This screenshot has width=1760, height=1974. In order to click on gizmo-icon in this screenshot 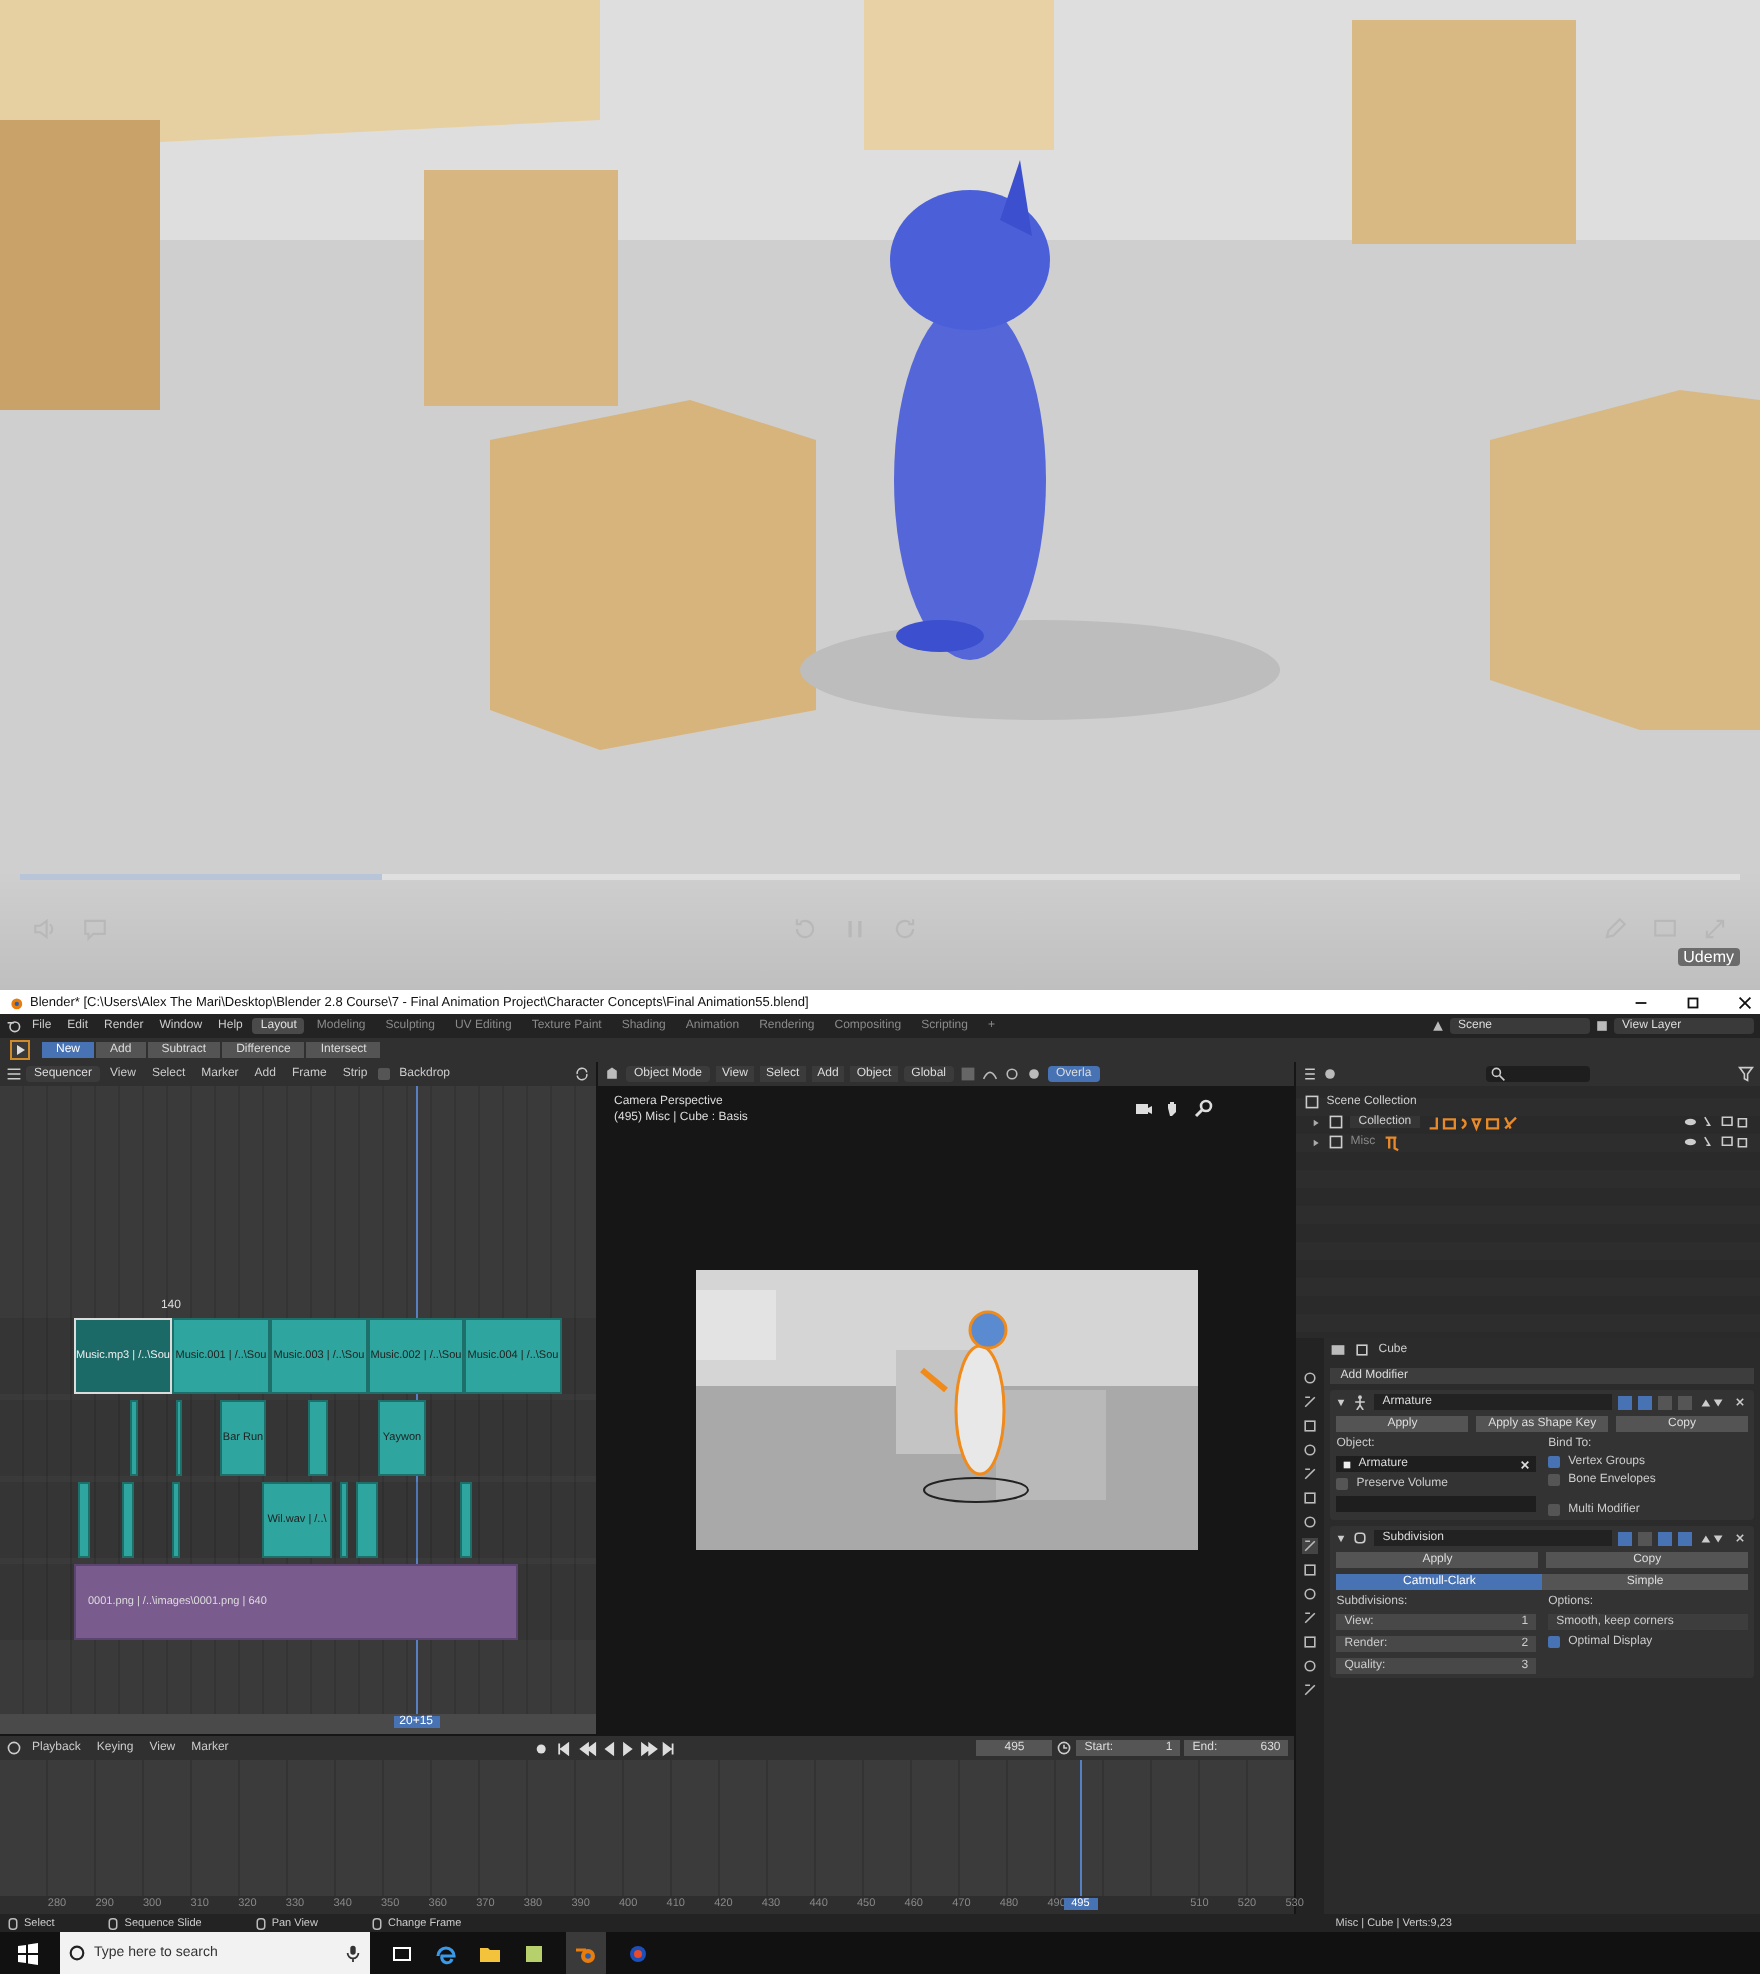, I will do `click(1012, 1074)`.